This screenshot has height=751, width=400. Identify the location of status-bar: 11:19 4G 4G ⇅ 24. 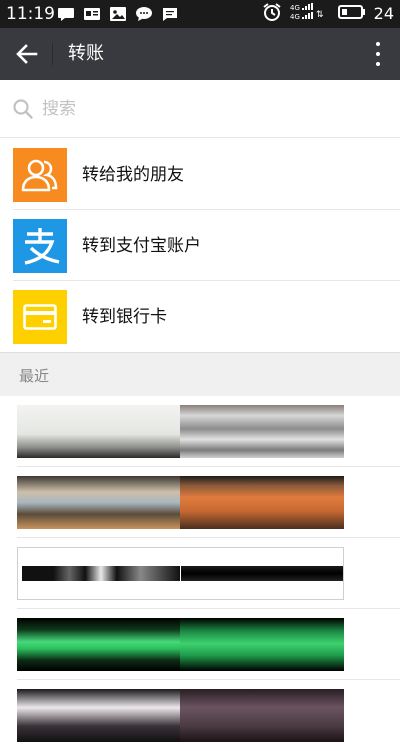
(200, 14).